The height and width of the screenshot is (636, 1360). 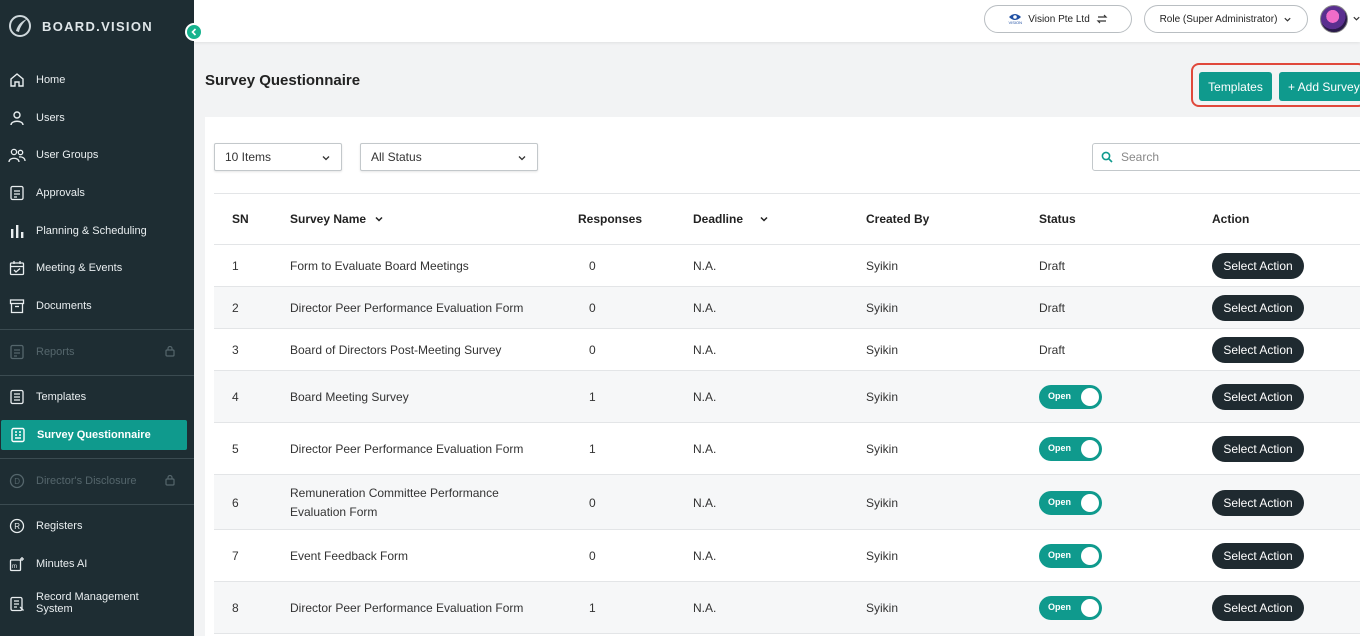 What do you see at coordinates (20, 26) in the screenshot?
I see `brand-logo-icon` at bounding box center [20, 26].